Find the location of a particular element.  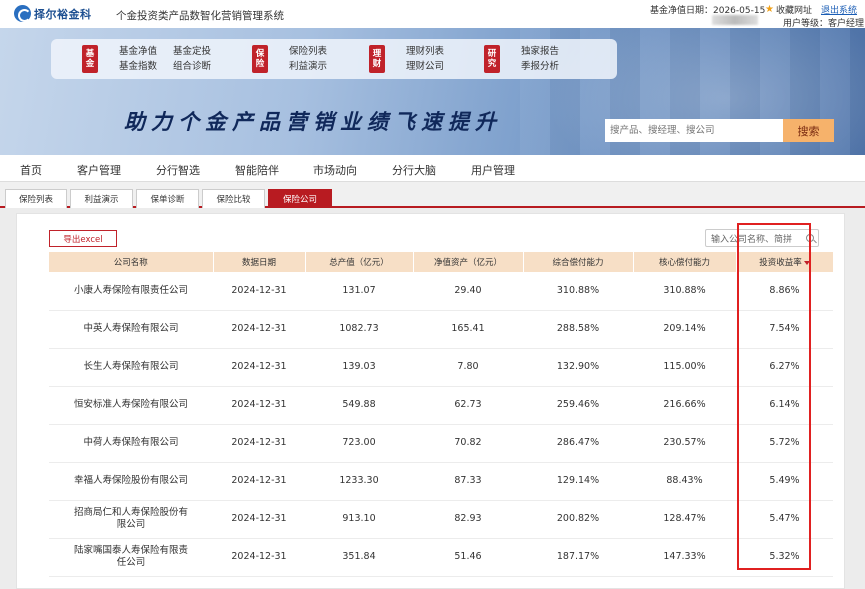

tab-insurance-company: 保险公司 is located at coordinates (300, 198).